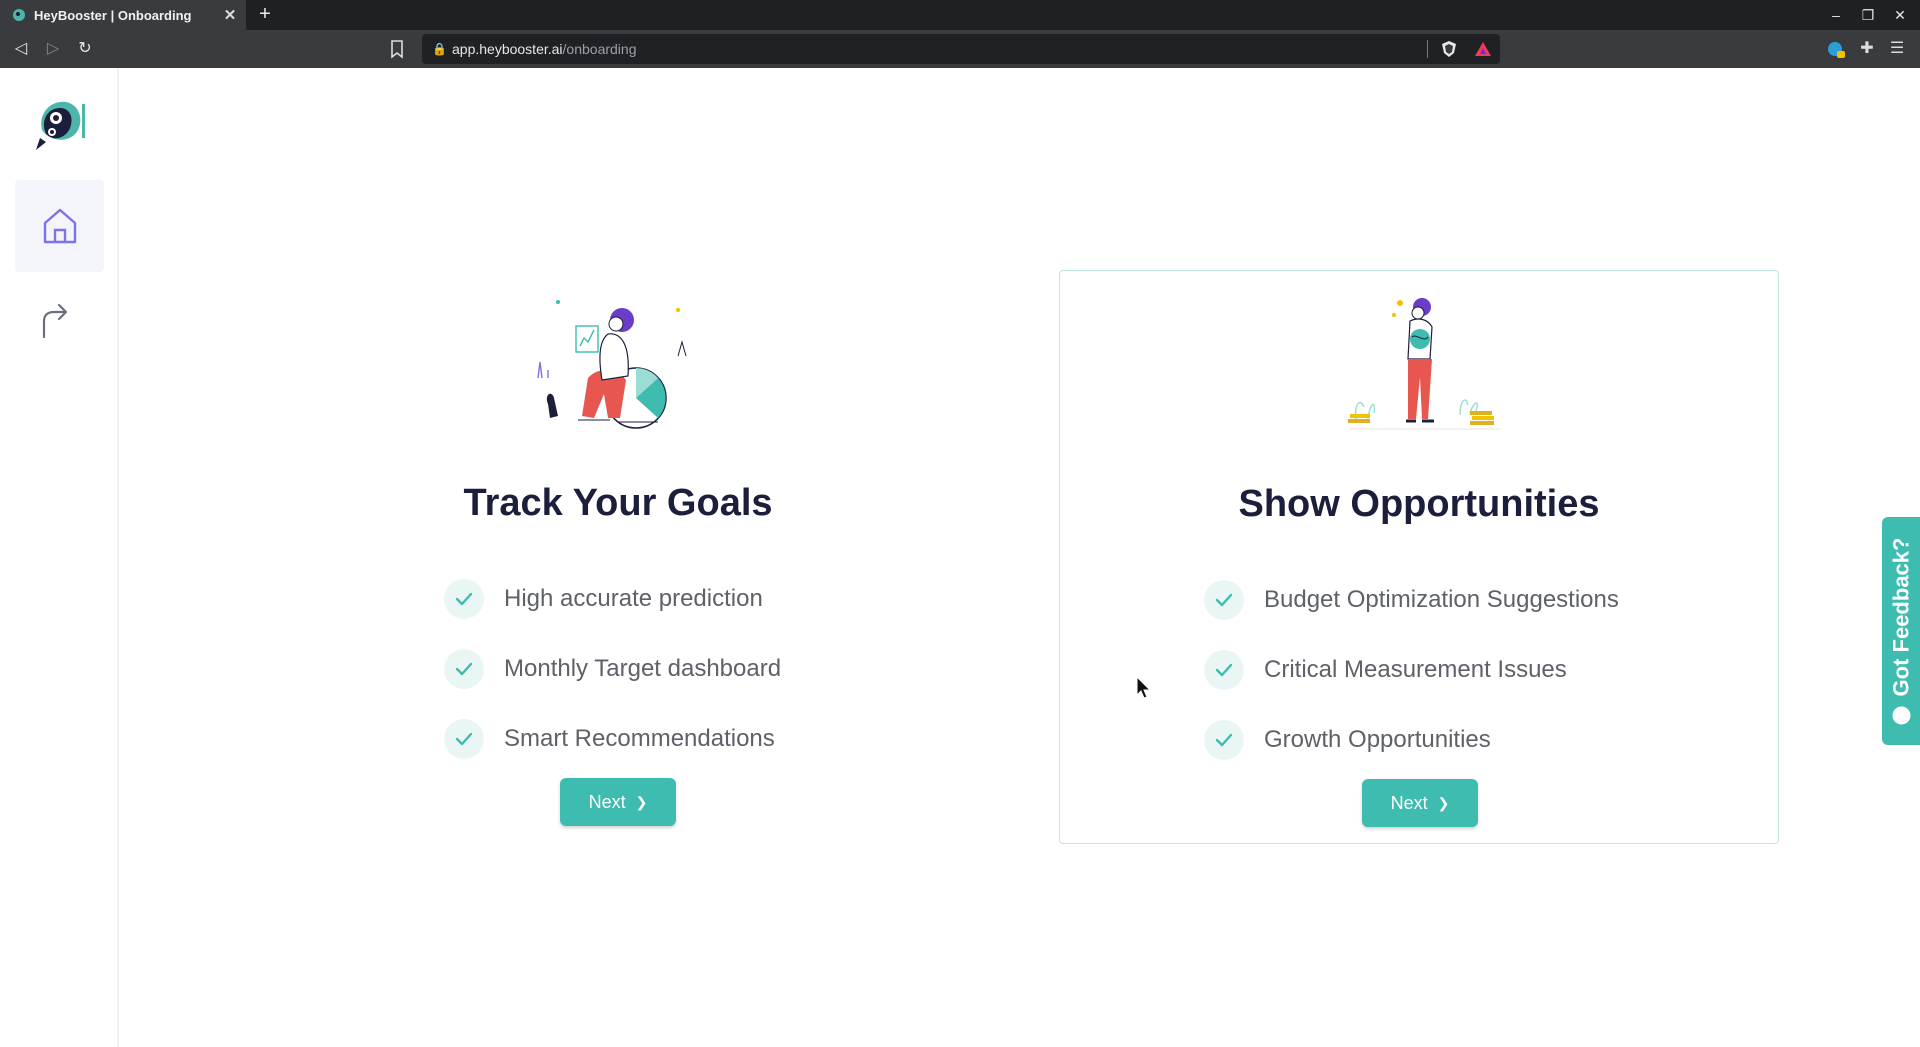 The height and width of the screenshot is (1047, 1920). I want to click on feature-label: Smart Recommendations, so click(639, 738).